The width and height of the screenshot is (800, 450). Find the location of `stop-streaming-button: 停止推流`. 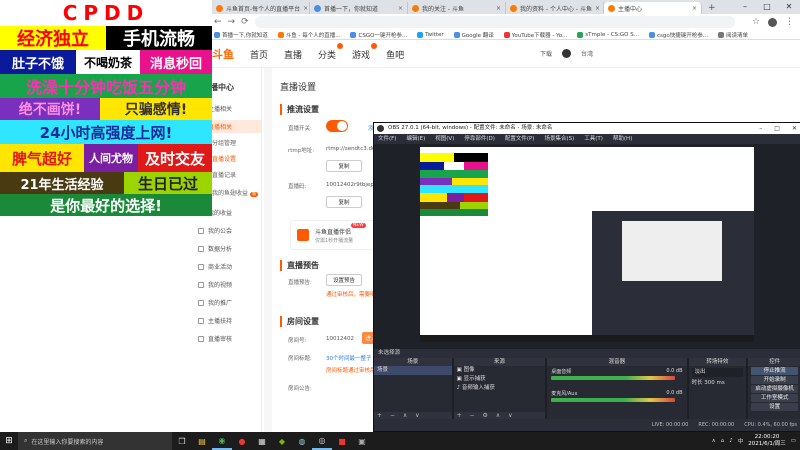

stop-streaming-button: 停止推流 is located at coordinates (774, 371).